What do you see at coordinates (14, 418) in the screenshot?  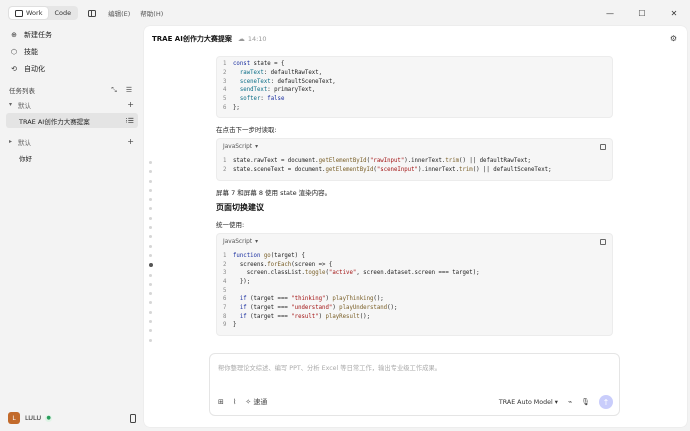 I see `avatar: L` at bounding box center [14, 418].